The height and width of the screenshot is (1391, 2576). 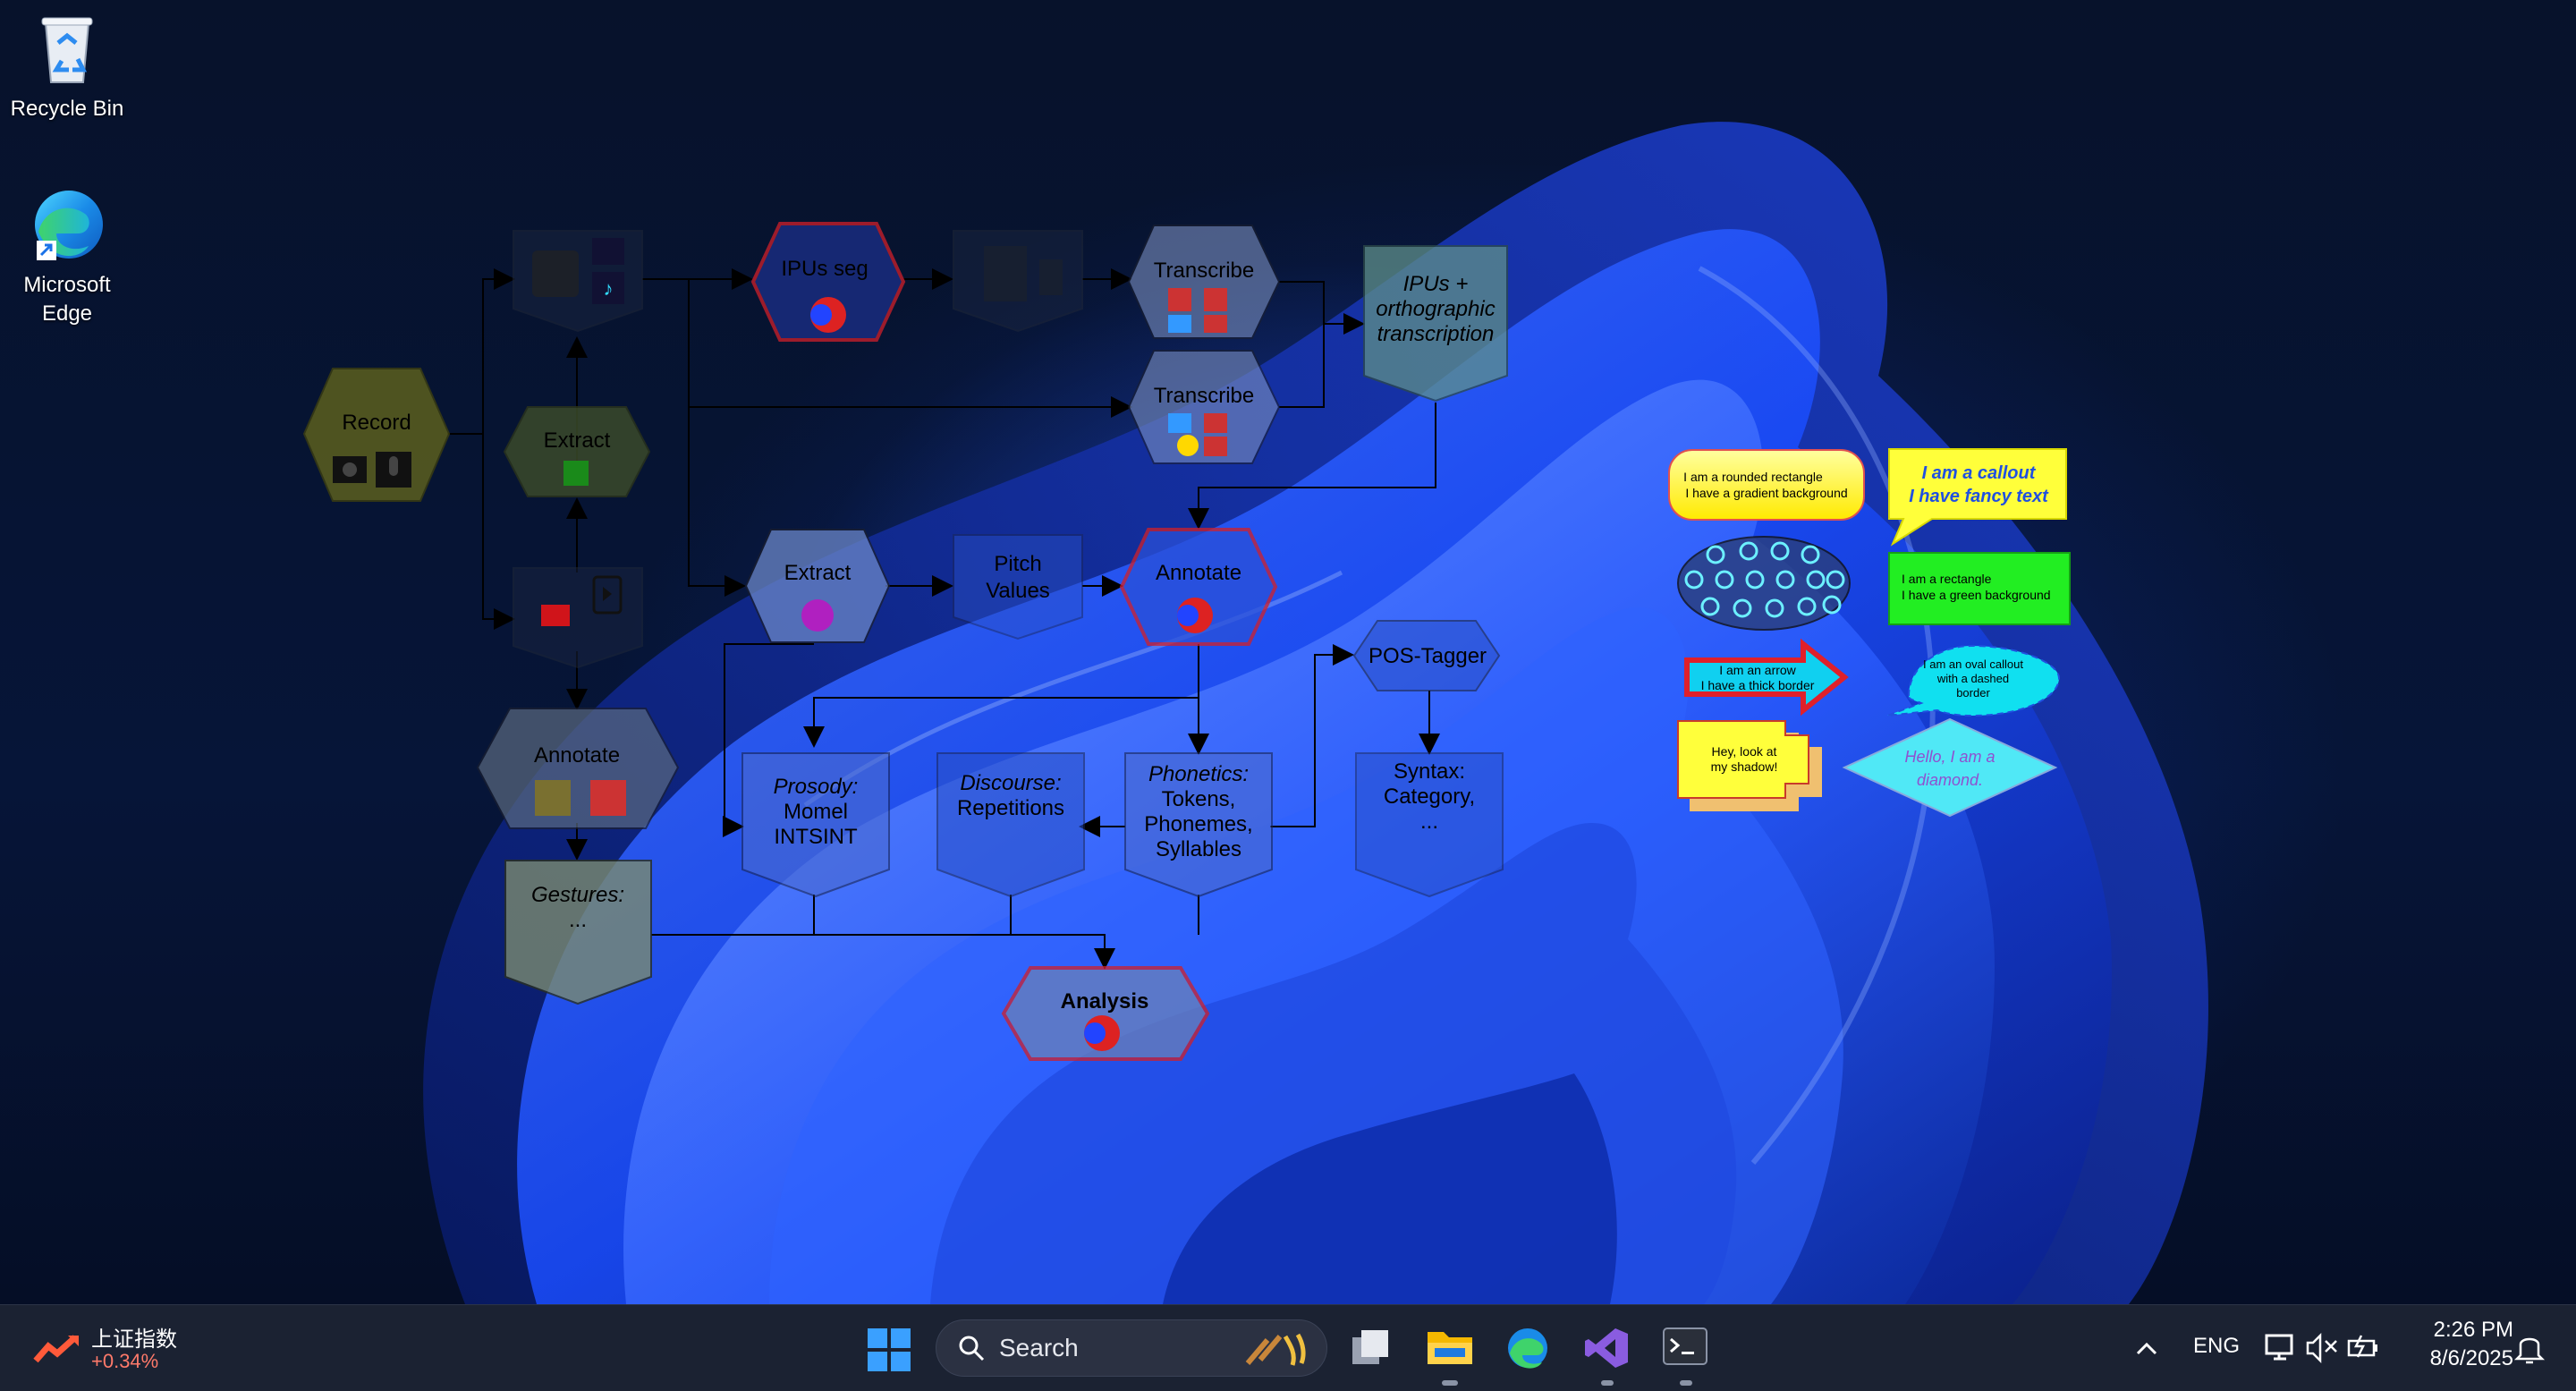 I want to click on search-placeholder: Search, so click(x=1039, y=1347).